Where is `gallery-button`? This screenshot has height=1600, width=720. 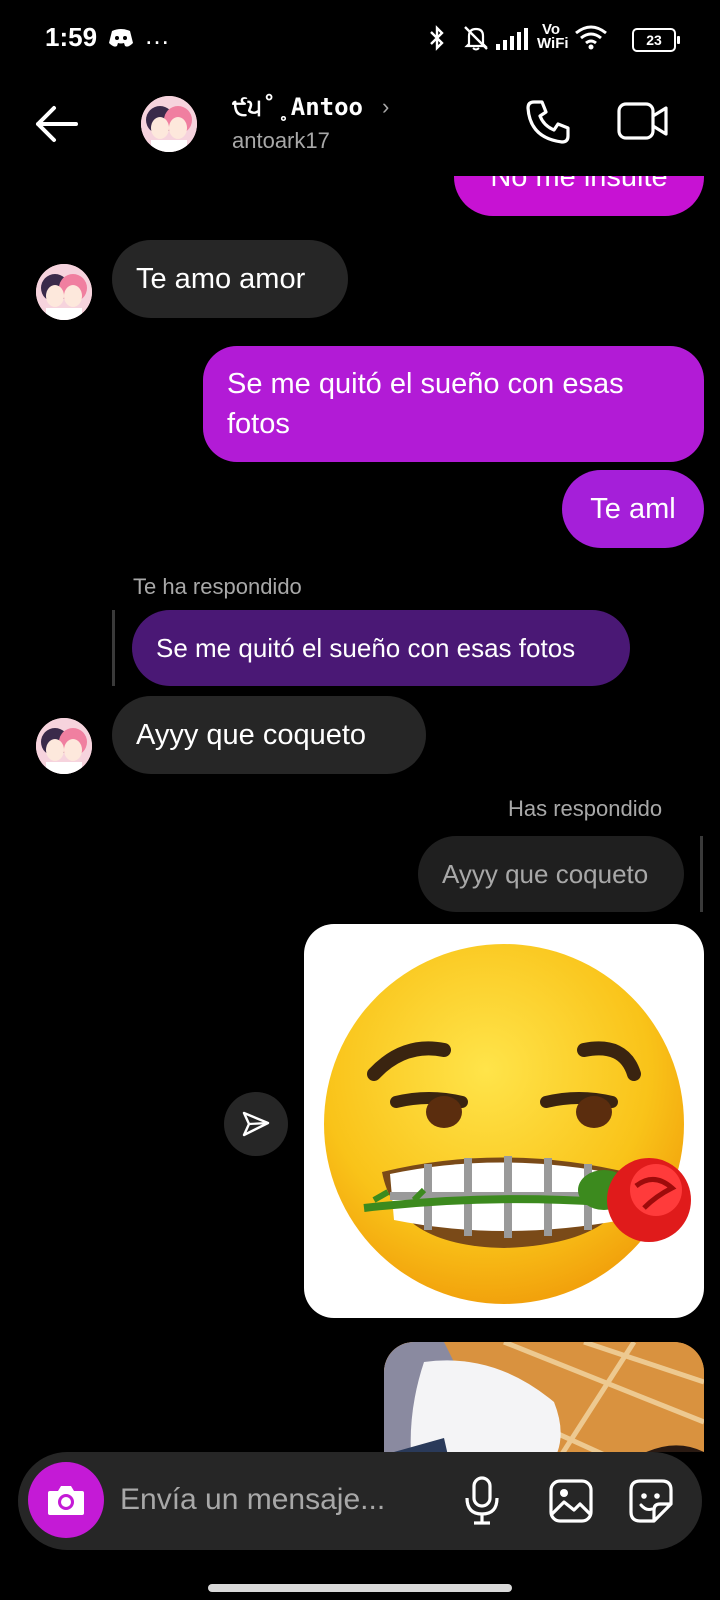
gallery-button is located at coordinates (571, 1503).